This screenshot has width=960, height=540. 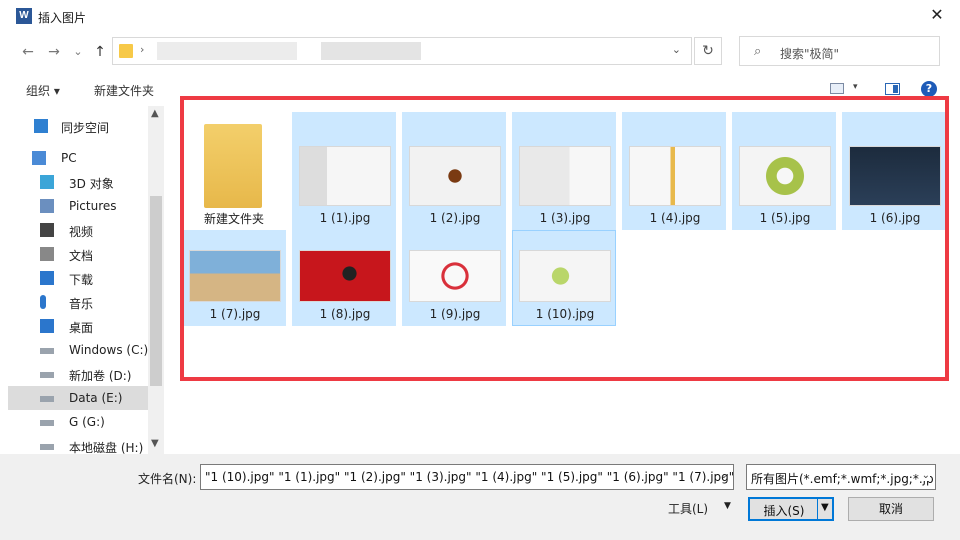 What do you see at coordinates (142, 49) in the screenshot?
I see `chevron-right-icon: ›` at bounding box center [142, 49].